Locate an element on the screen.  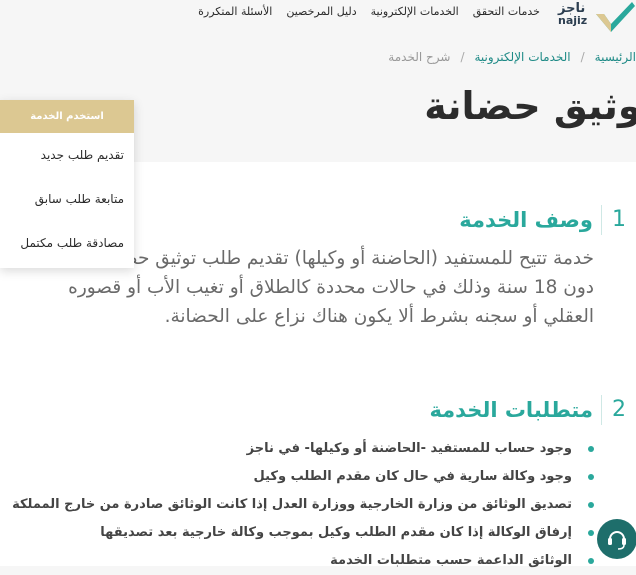
section-title: وصف الخدمة is located at coordinates (526, 220).